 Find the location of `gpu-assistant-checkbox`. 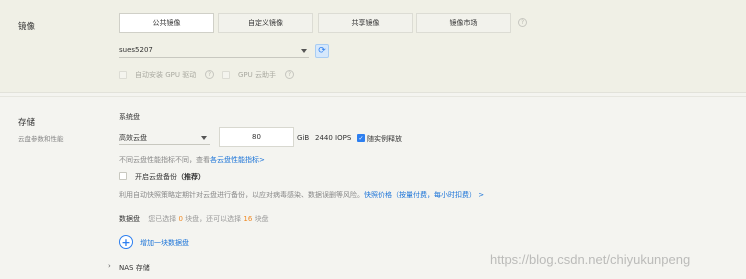

gpu-assistant-checkbox is located at coordinates (226, 75).